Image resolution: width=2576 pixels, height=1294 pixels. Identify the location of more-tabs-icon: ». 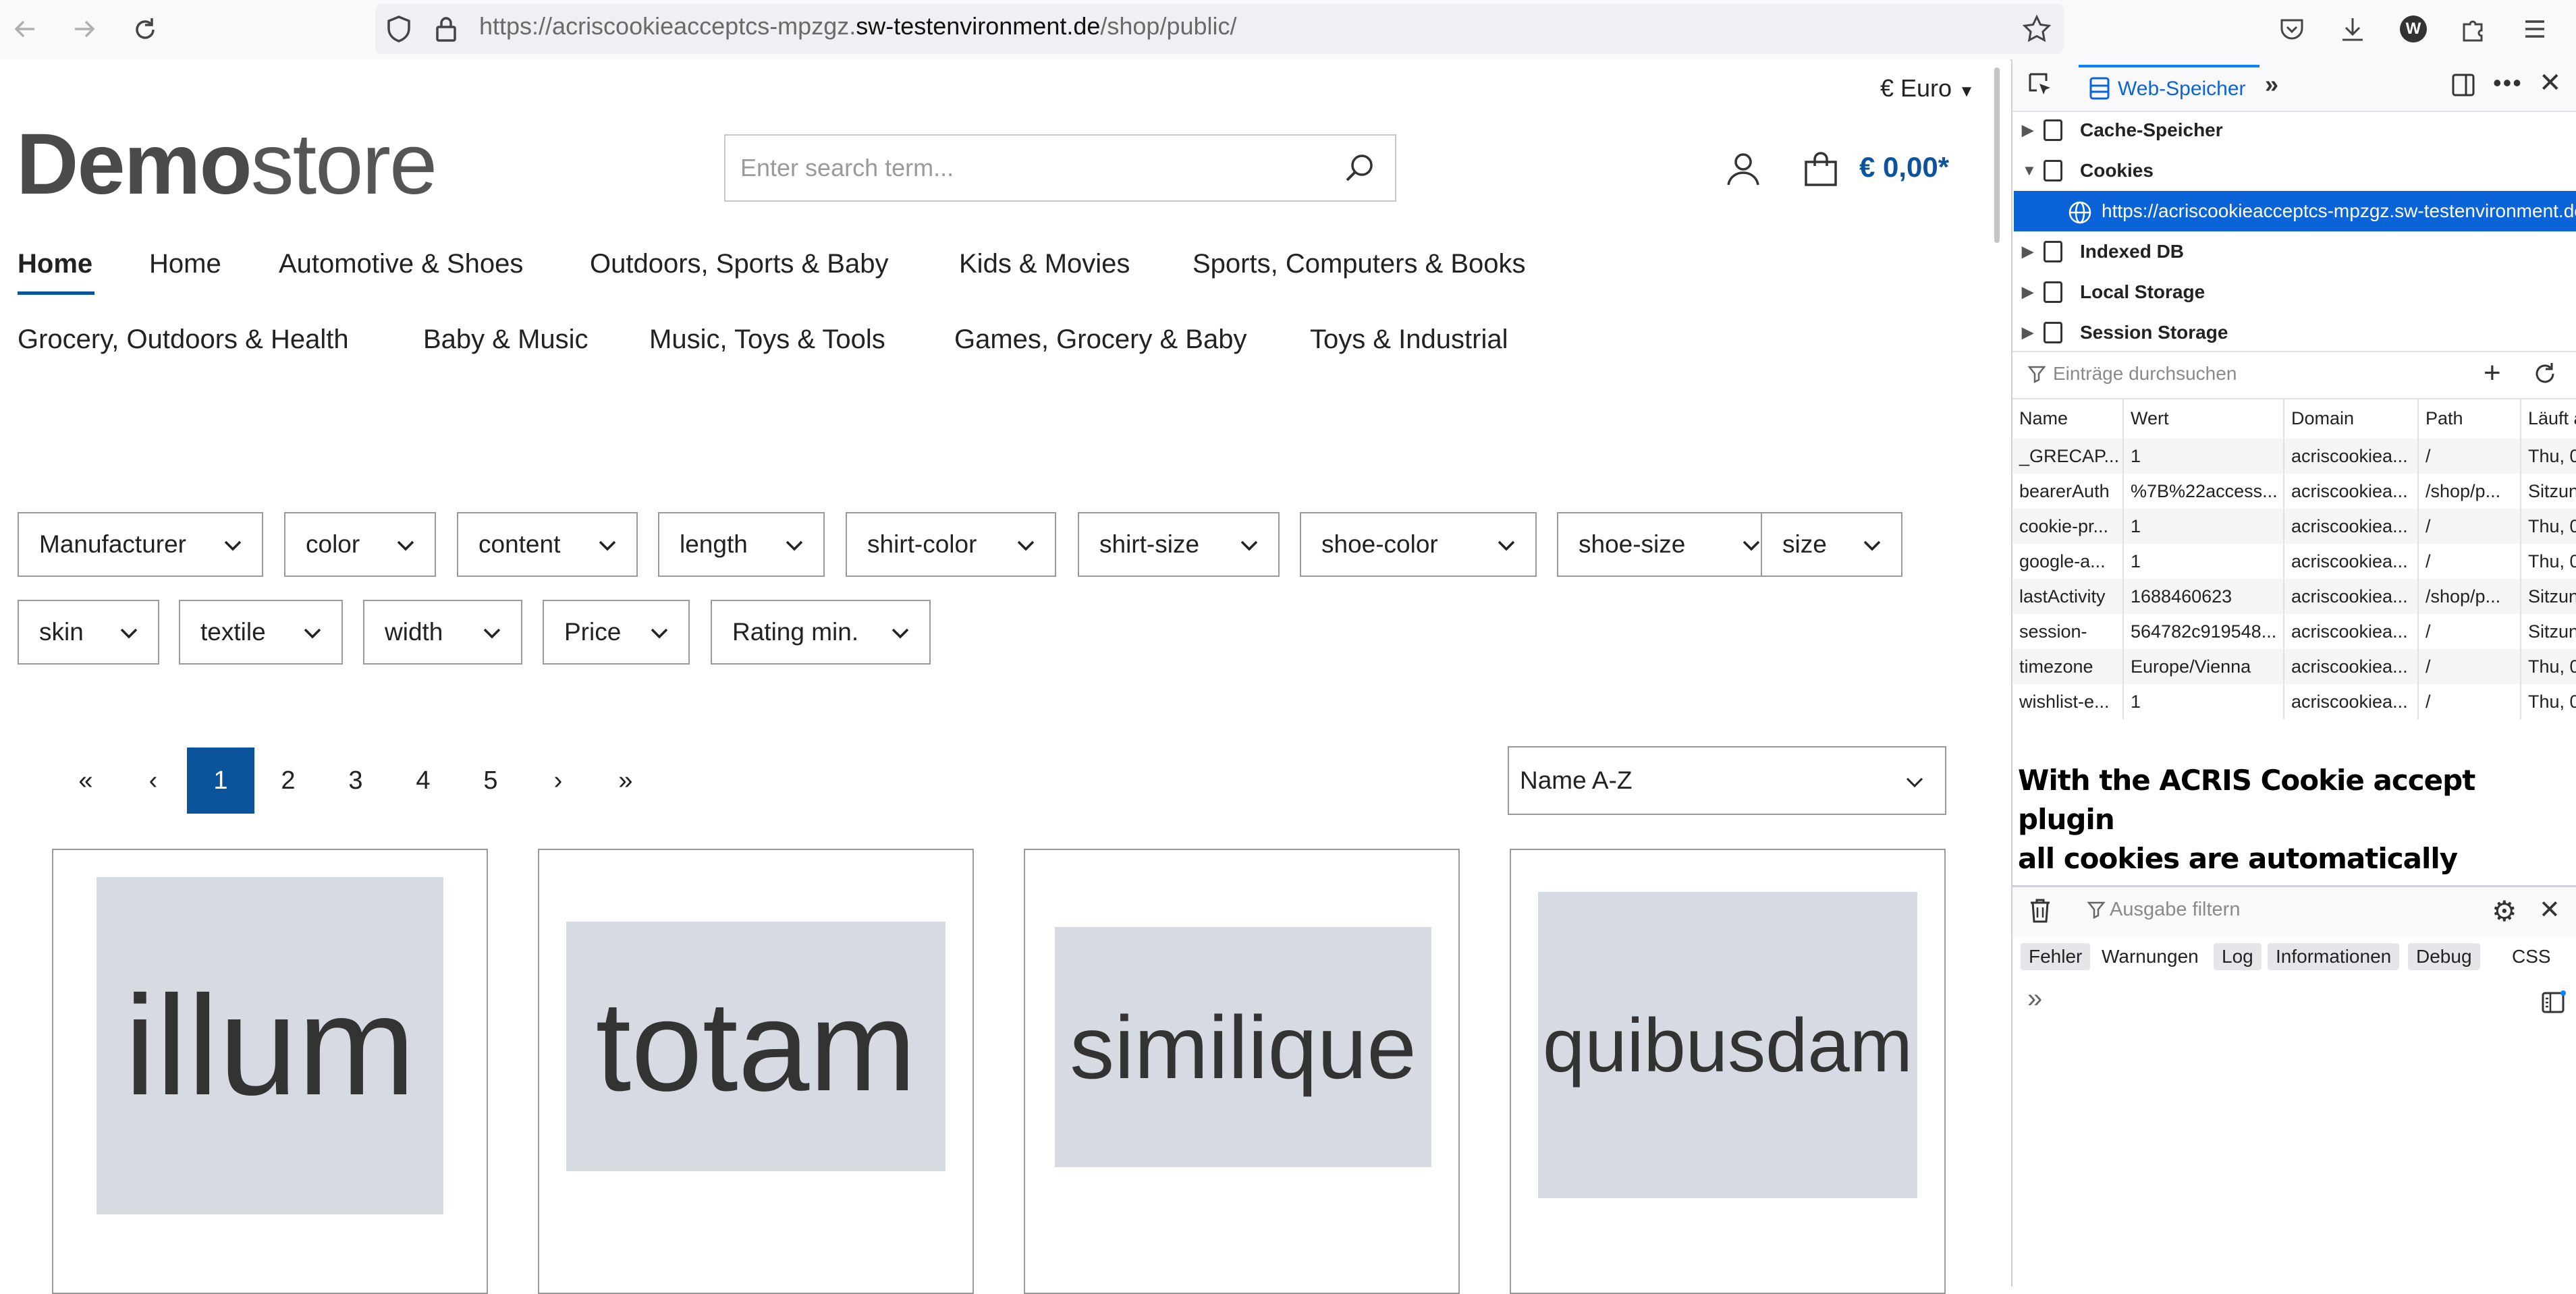
(2271, 84).